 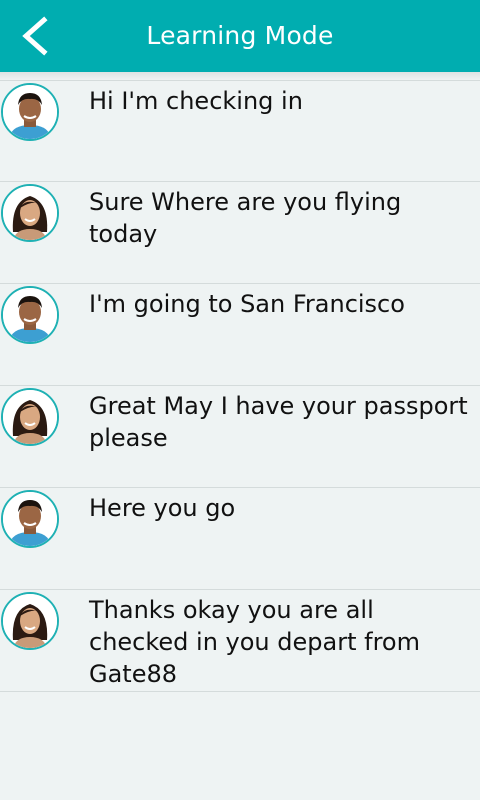 I want to click on dialog-text: Hi I'm checking in, so click(x=196, y=101).